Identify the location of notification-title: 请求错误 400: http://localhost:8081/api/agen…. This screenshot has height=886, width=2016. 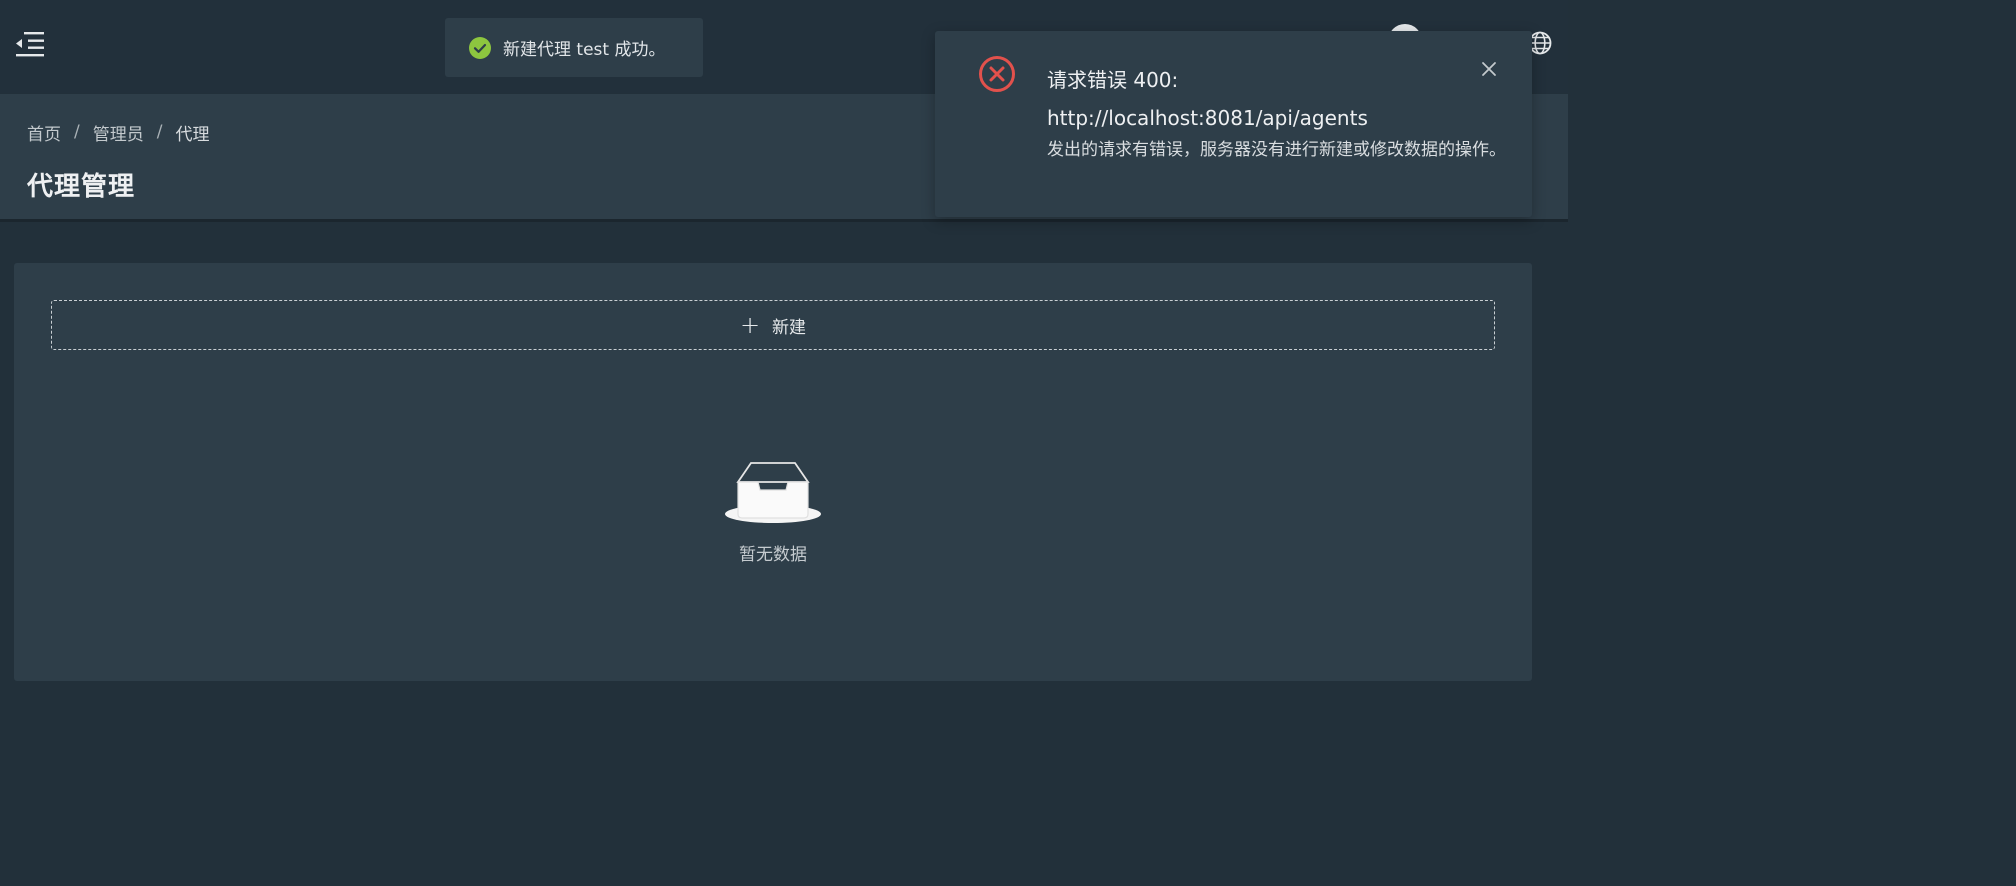
(1207, 99).